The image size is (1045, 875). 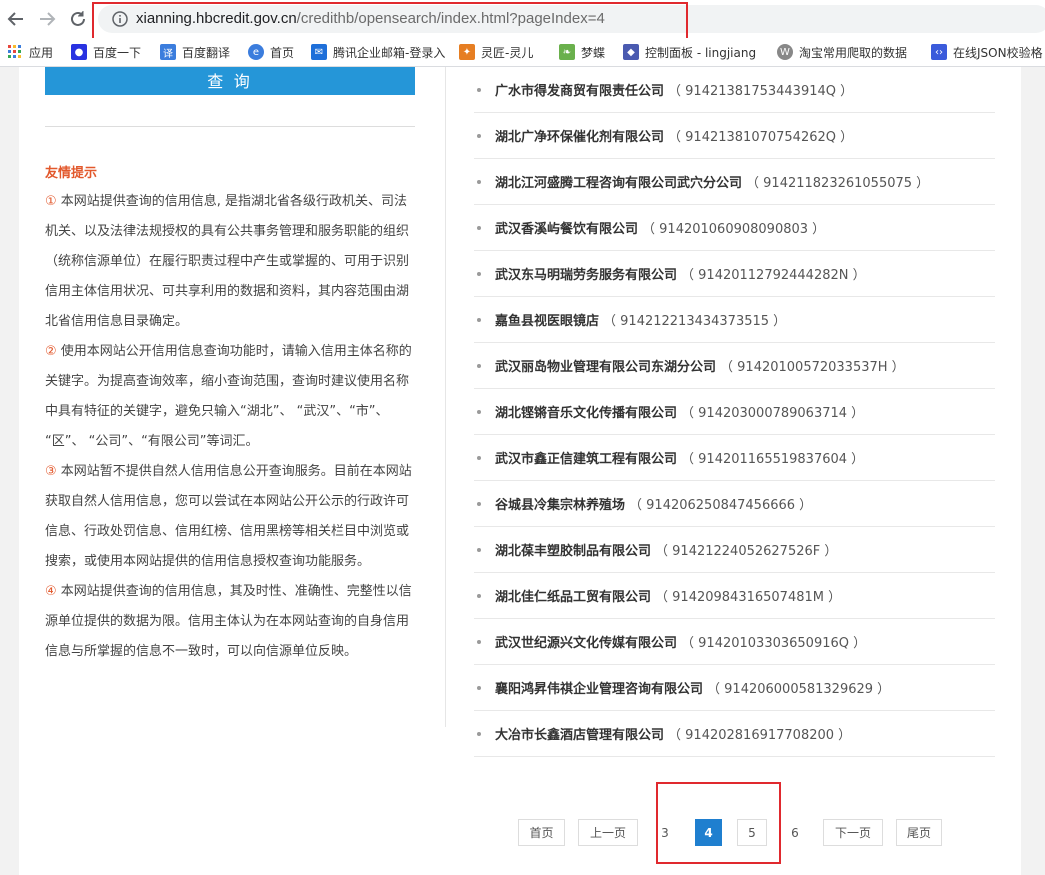 I want to click on pager-first: 首页, so click(x=541, y=832).